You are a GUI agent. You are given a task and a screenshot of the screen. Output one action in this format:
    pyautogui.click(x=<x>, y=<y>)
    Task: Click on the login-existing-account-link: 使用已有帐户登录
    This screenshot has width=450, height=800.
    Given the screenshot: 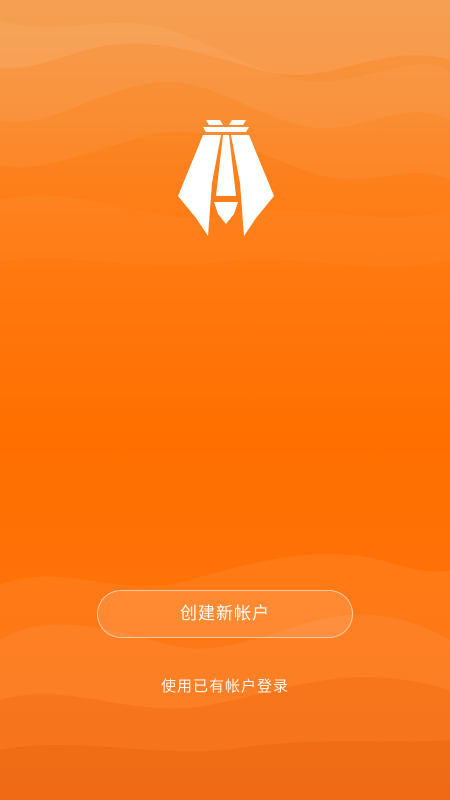 What is the action you would take?
    pyautogui.click(x=225, y=686)
    